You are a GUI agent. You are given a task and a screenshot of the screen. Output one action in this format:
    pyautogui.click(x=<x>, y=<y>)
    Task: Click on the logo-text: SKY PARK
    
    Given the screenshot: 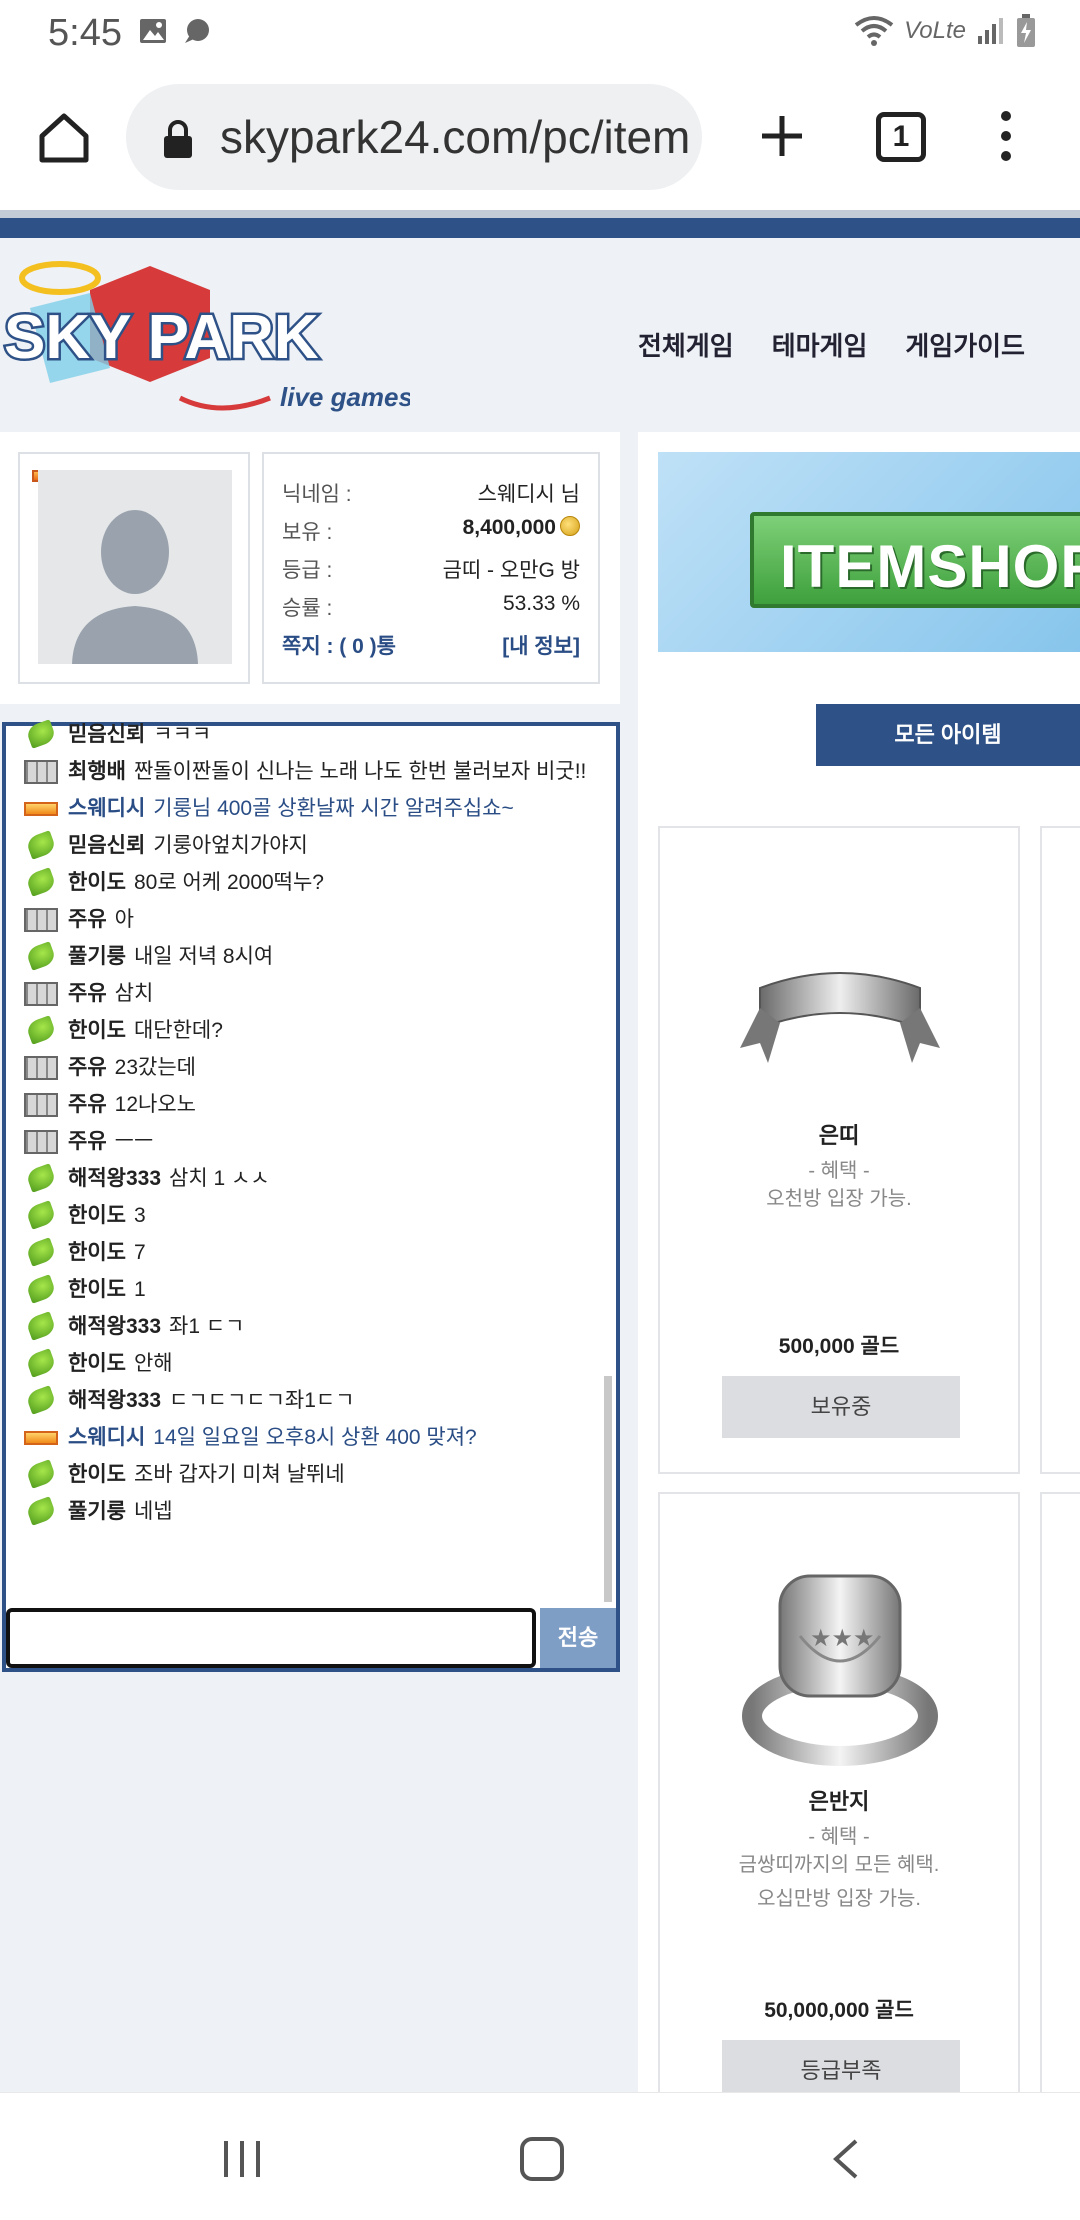 What is the action you would take?
    pyautogui.click(x=161, y=337)
    